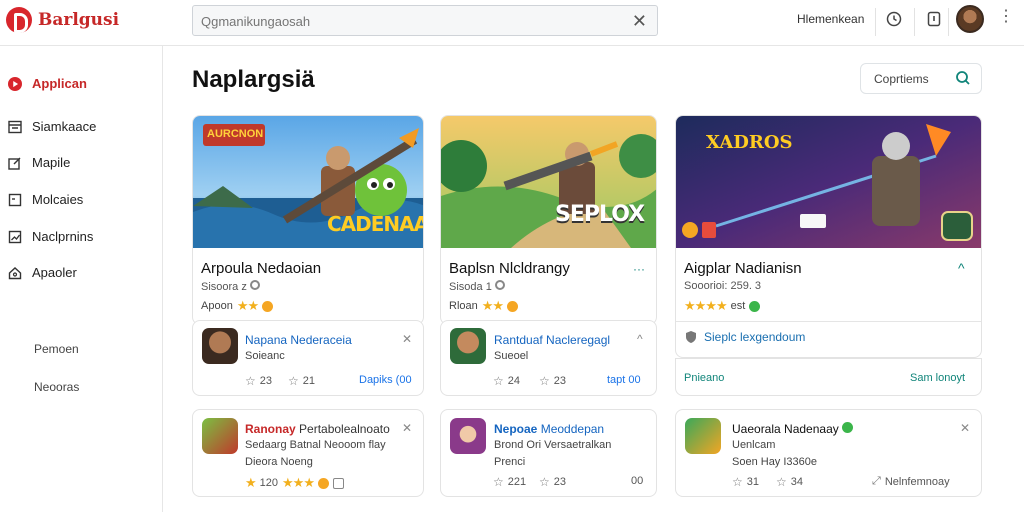  Describe the element at coordinates (970, 19) in the screenshot. I see `avatar` at that location.